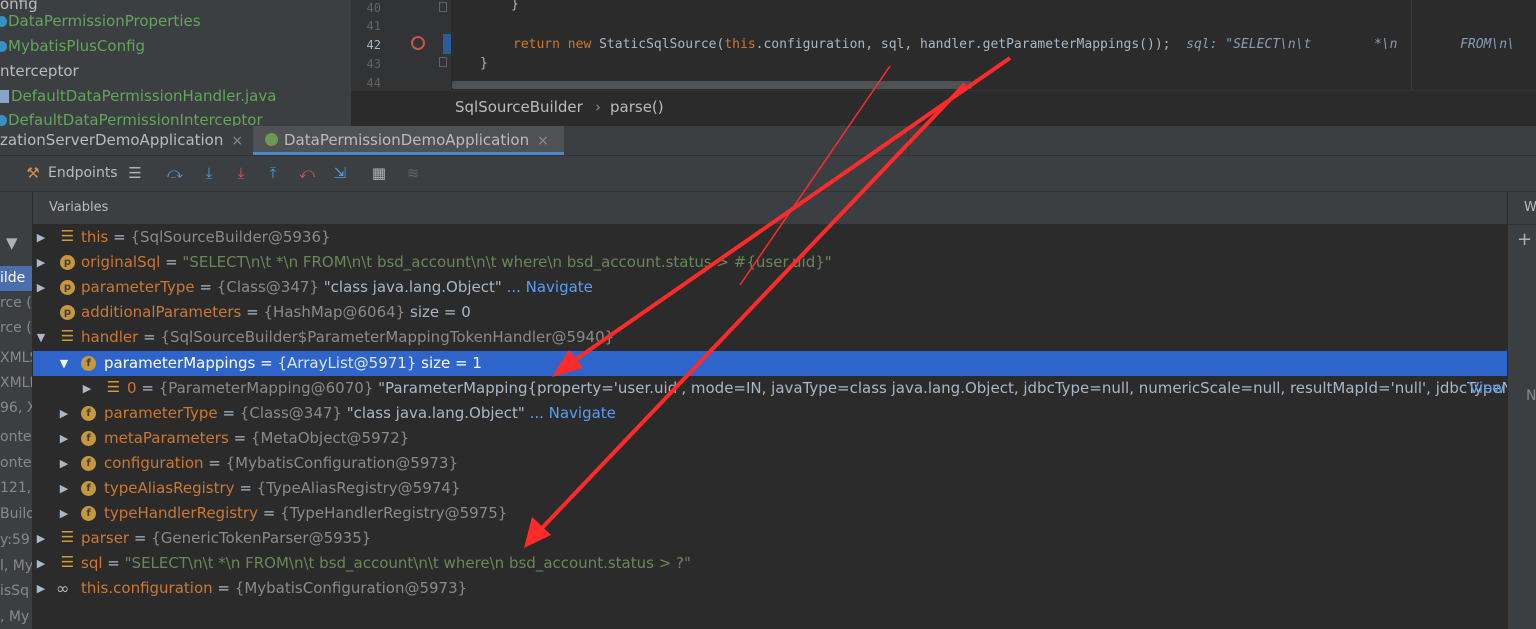 The width and height of the screenshot is (1536, 629). Describe the element at coordinates (519, 107) in the screenshot. I see `breadcrumb-class: SqlSourceBuilder` at that location.